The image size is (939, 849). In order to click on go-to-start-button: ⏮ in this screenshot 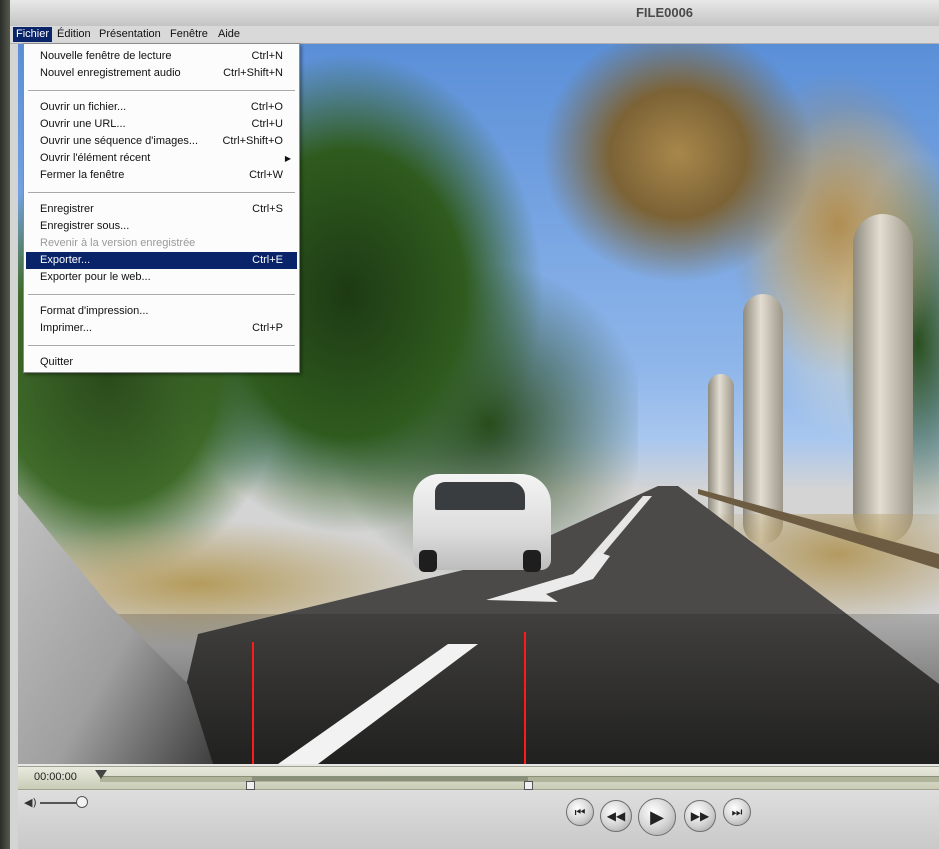, I will do `click(580, 812)`.